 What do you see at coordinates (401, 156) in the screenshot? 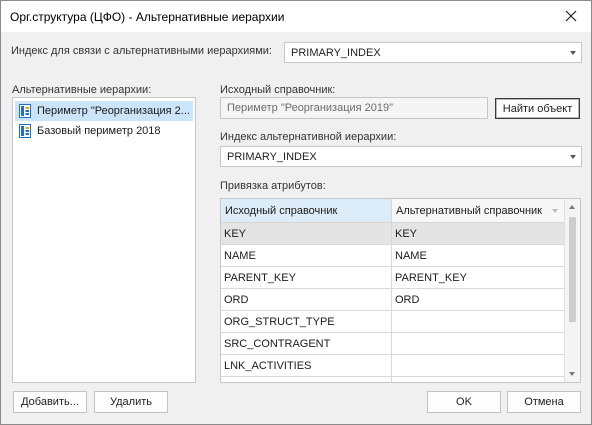
I see `alt-index-combo: PRIMARY_INDEX` at bounding box center [401, 156].